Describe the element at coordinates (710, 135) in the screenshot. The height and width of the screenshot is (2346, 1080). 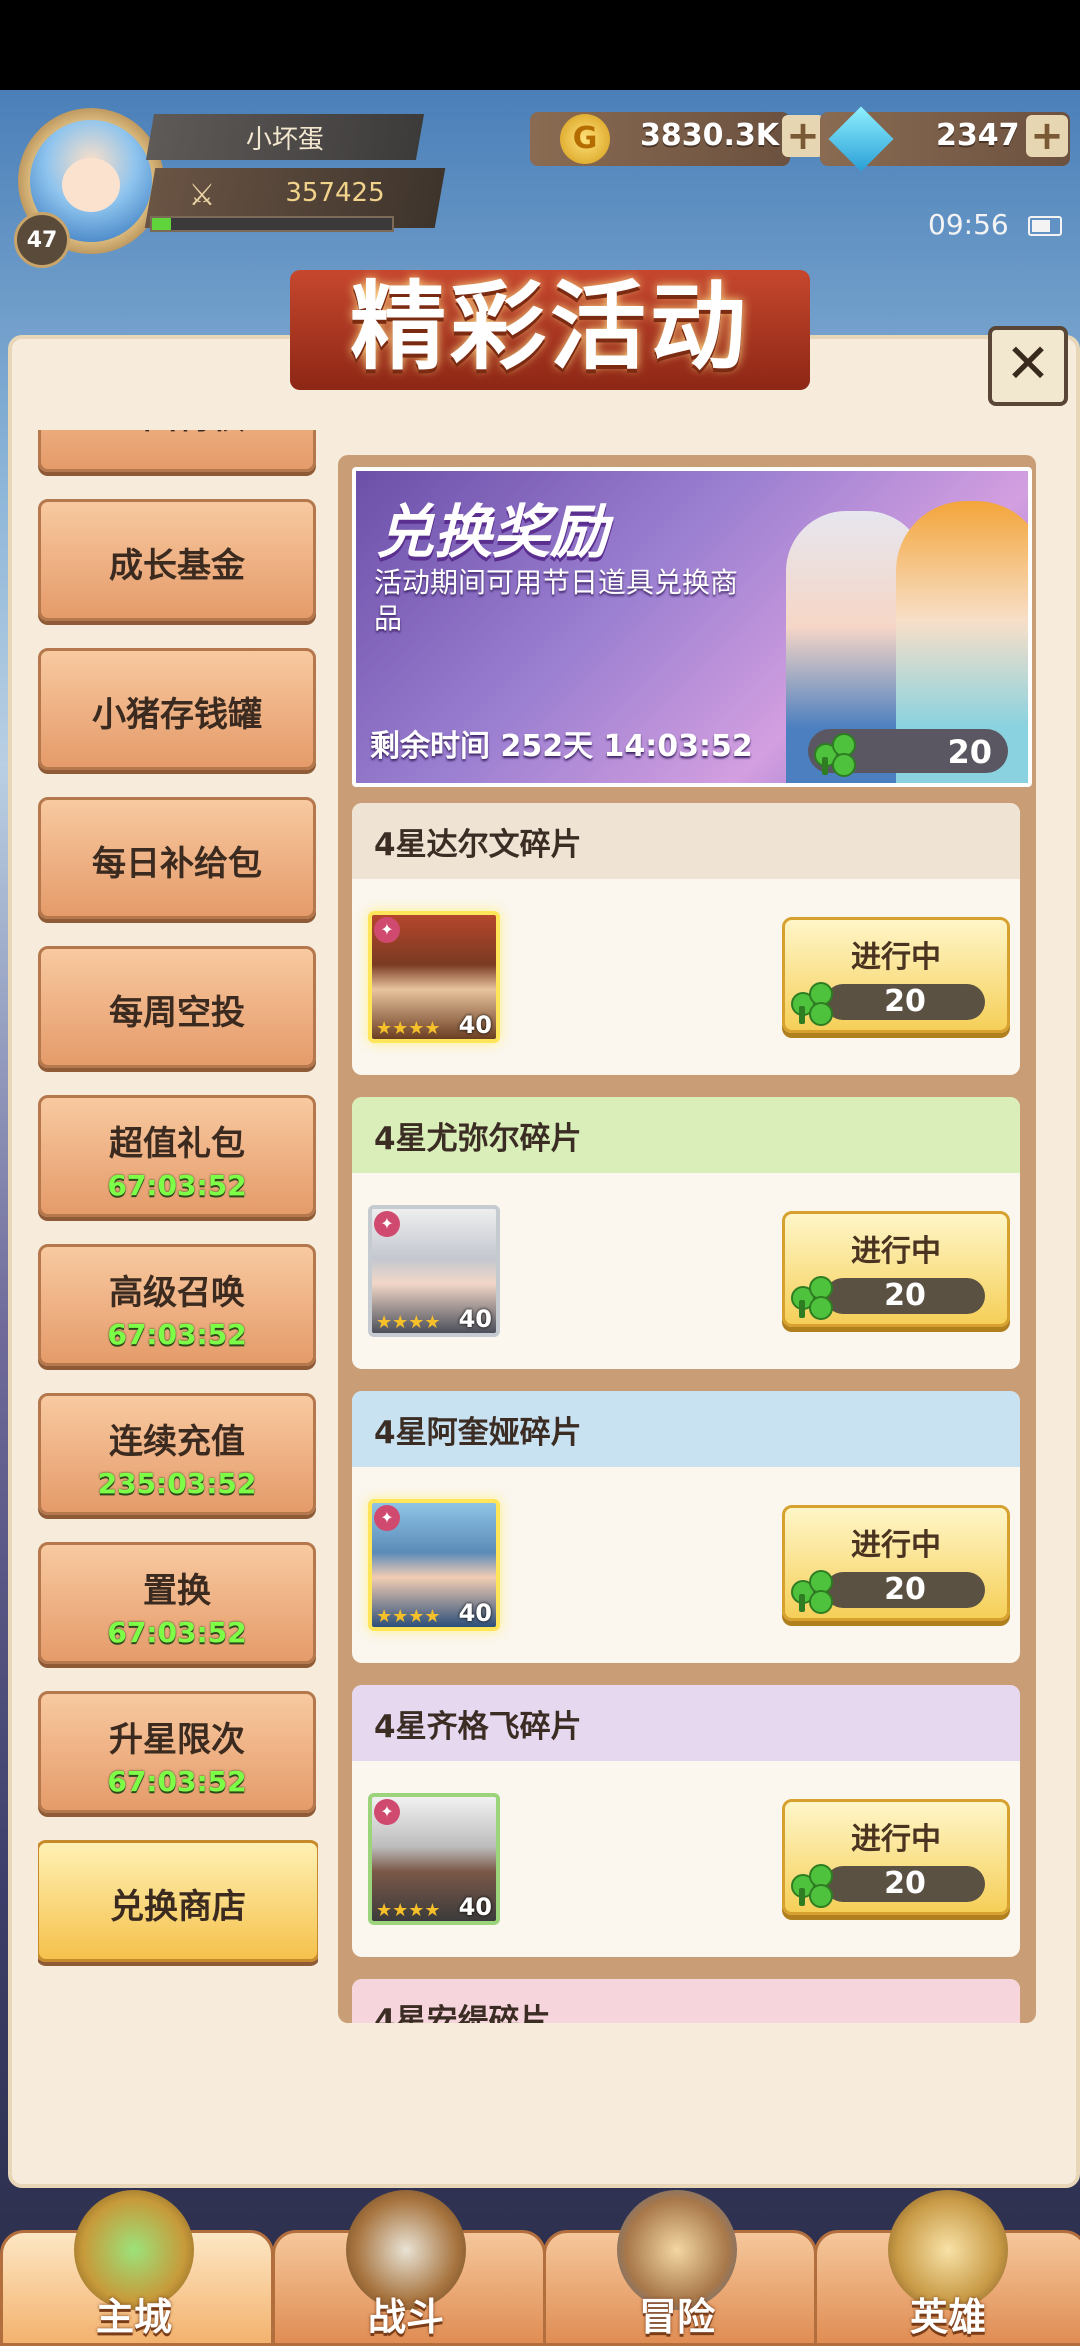
I see `gold-value: 3830.3K` at that location.